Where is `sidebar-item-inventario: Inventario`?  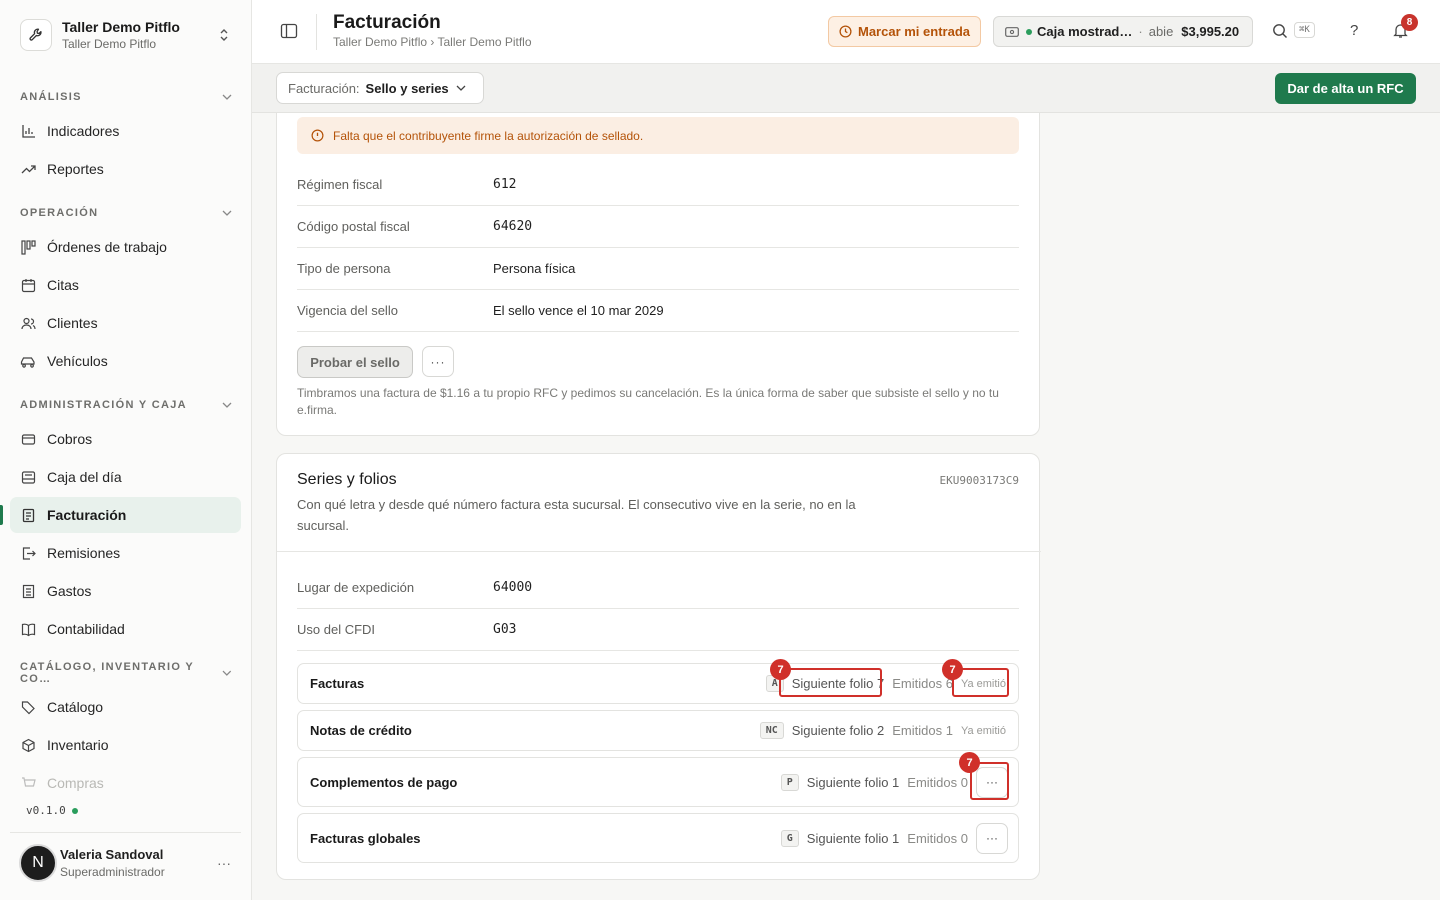 sidebar-item-inventario: Inventario is located at coordinates (125, 745).